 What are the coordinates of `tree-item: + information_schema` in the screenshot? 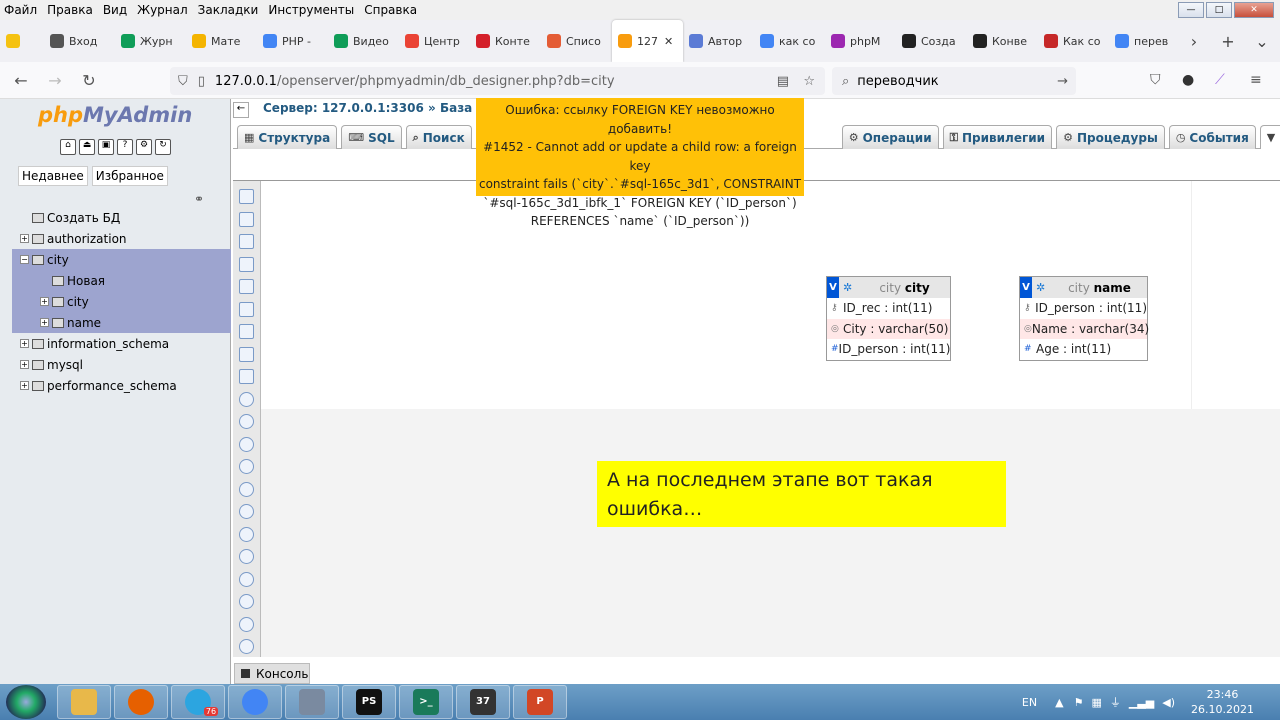 It's located at (121, 343).